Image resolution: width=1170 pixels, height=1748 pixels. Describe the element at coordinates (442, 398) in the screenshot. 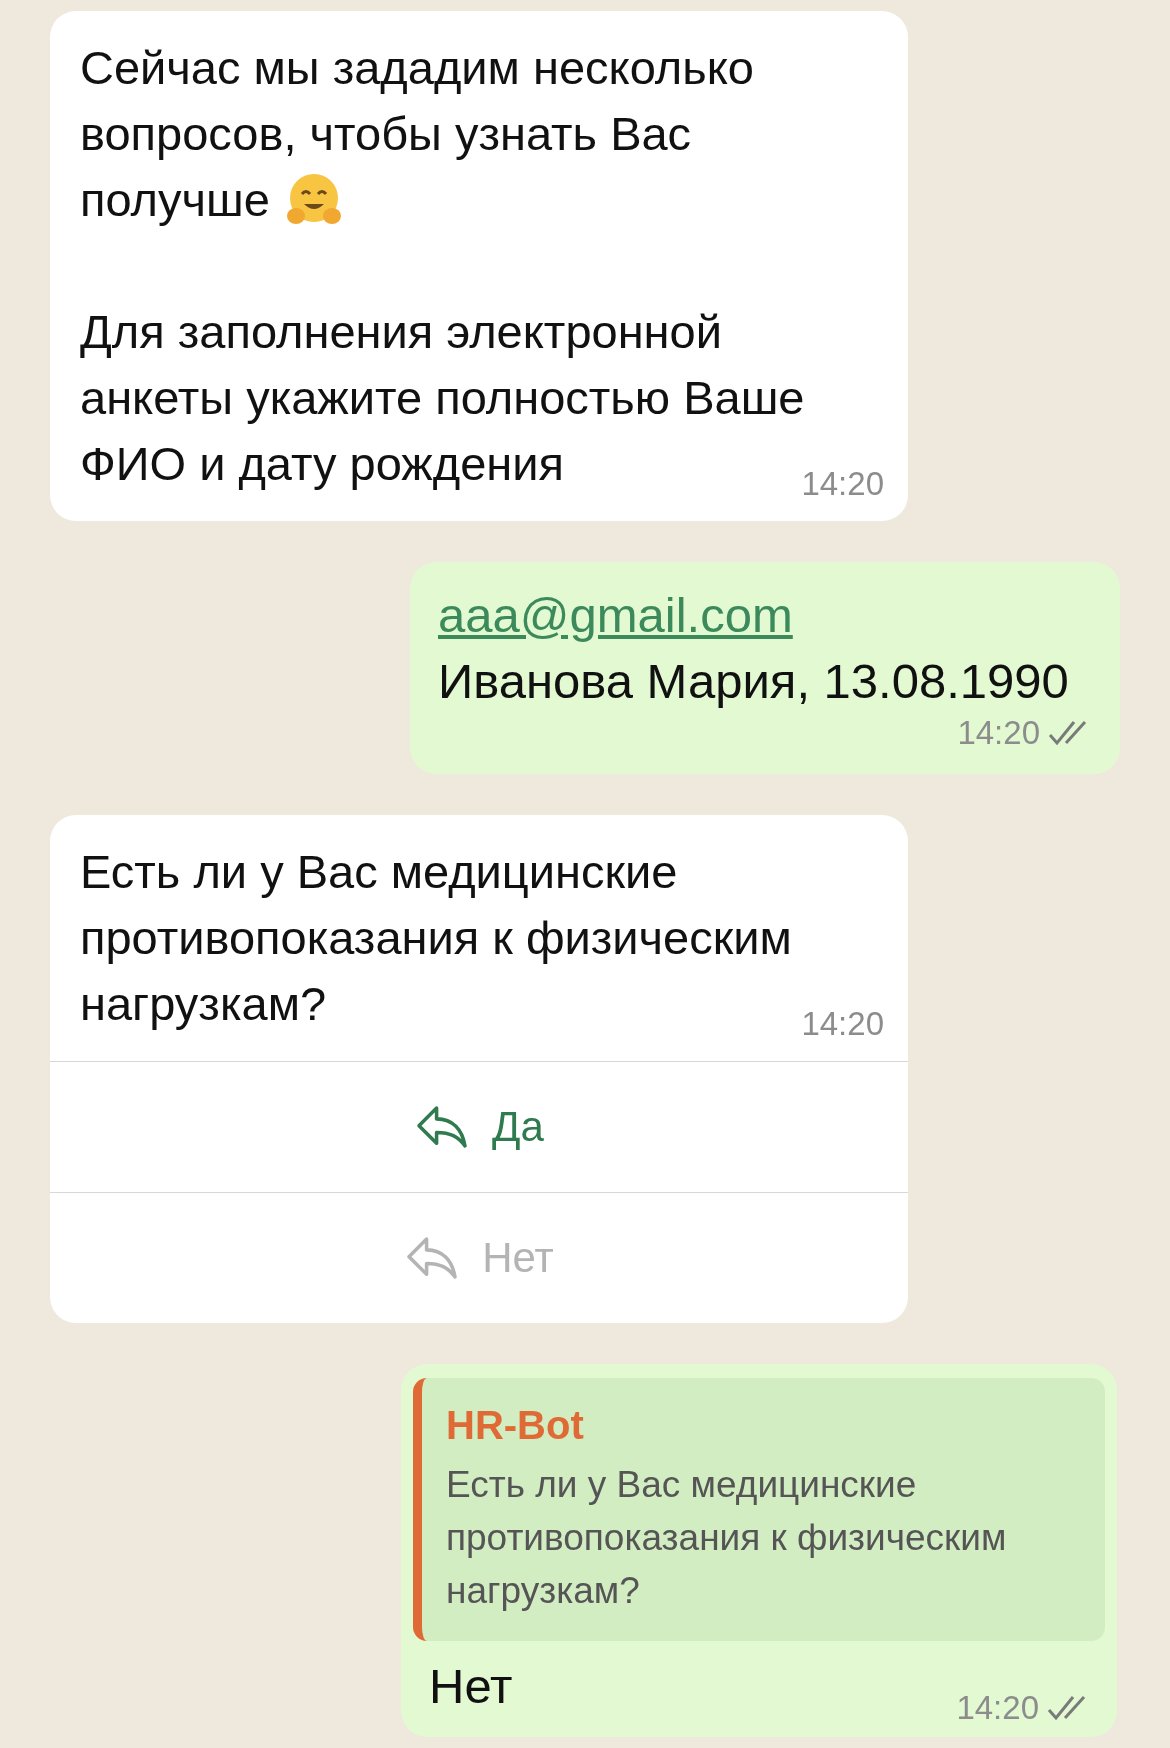

I see `message-text: анкеты укажите полностью Ваше` at that location.